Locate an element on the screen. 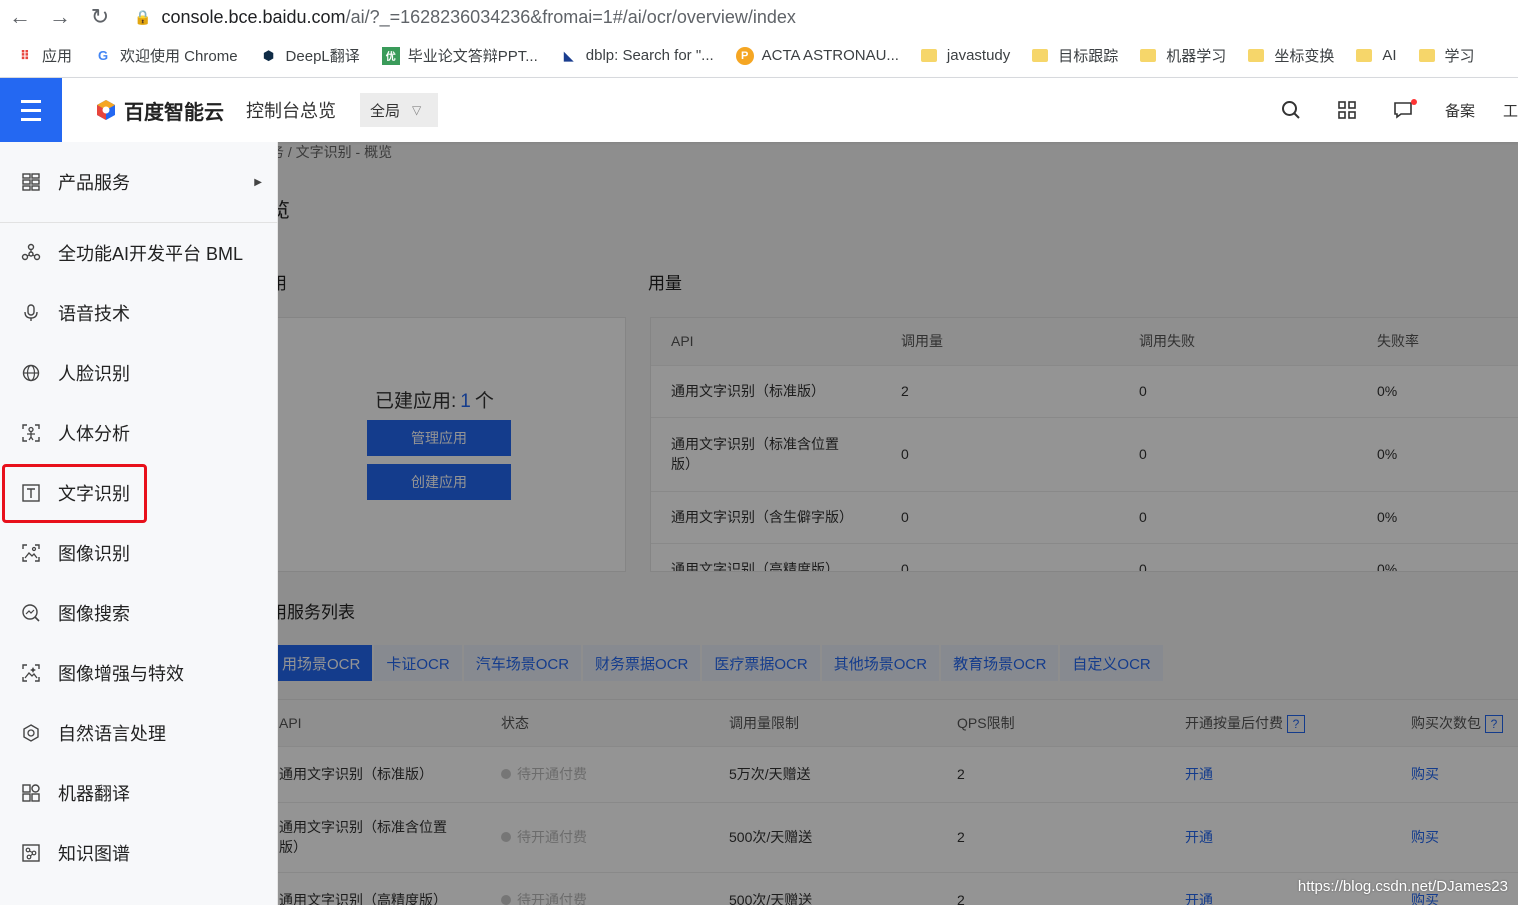 Image resolution: width=1518 pixels, height=905 pixels. google-icon: G is located at coordinates (103, 55).